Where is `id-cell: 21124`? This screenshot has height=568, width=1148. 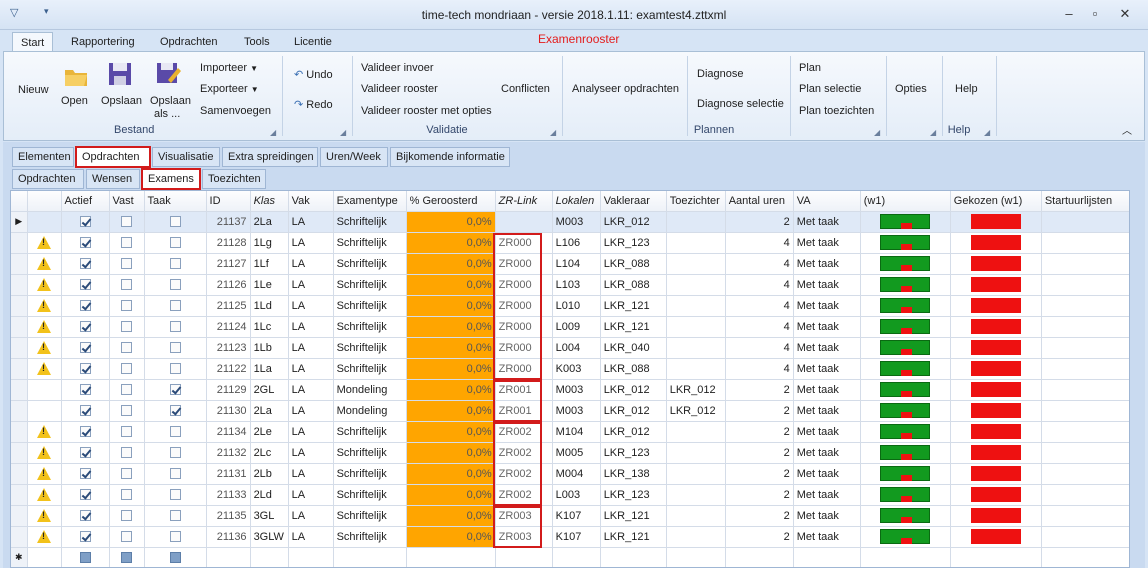 id-cell: 21124 is located at coordinates (228, 327).